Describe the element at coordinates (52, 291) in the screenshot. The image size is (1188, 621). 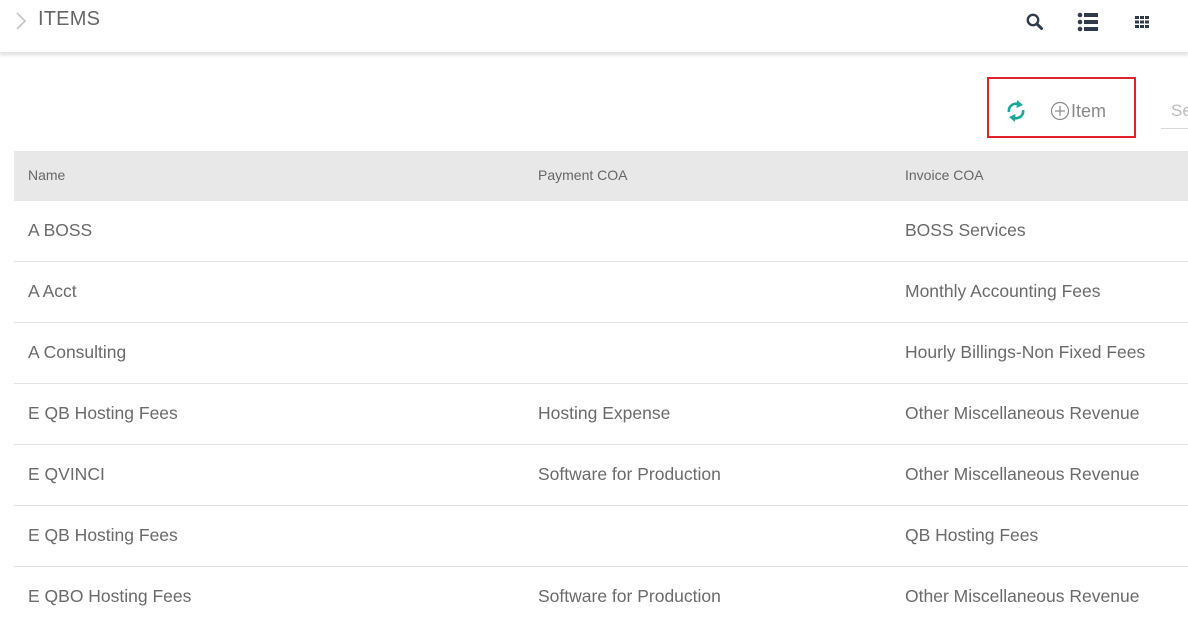
I see `cell-name: A Acct` at that location.